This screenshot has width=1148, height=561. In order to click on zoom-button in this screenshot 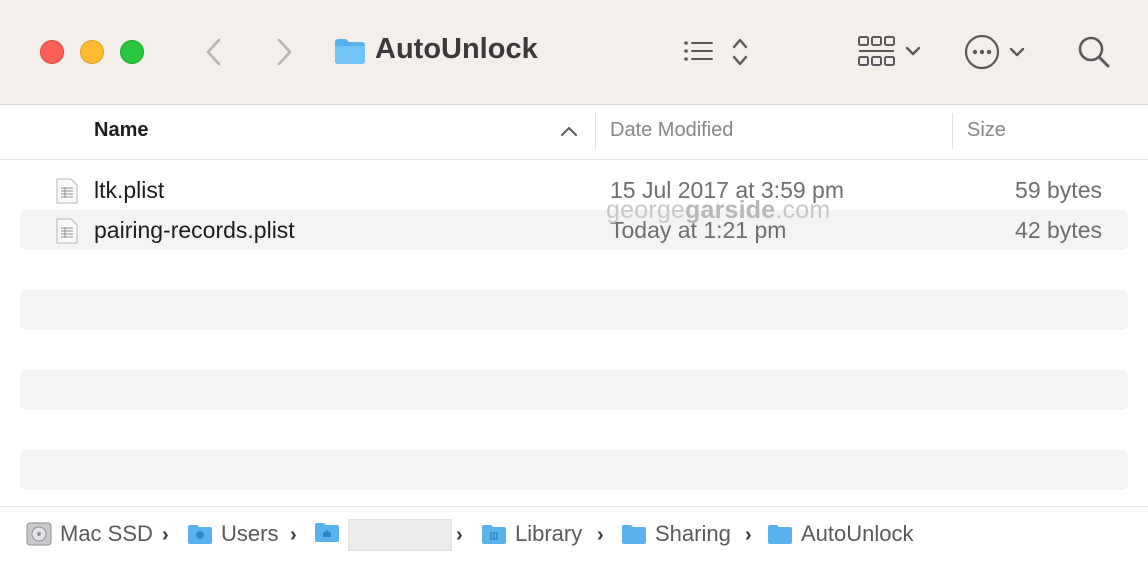, I will do `click(132, 52)`.